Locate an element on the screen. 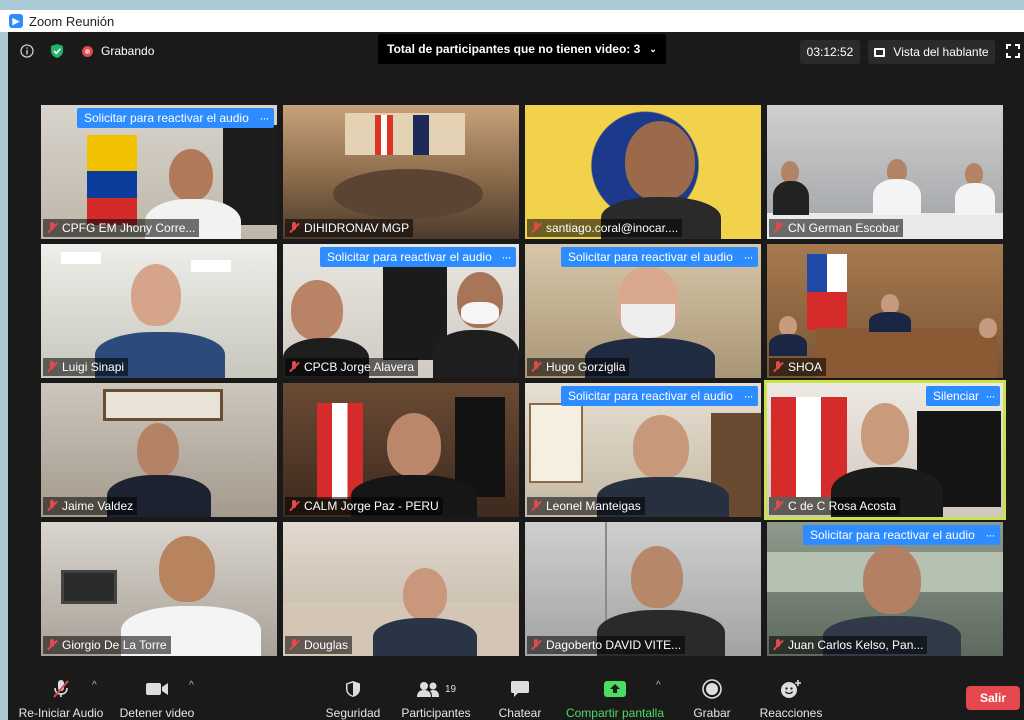 The width and height of the screenshot is (1024, 720). meeting-timer: 03:12:52 is located at coordinates (830, 52).